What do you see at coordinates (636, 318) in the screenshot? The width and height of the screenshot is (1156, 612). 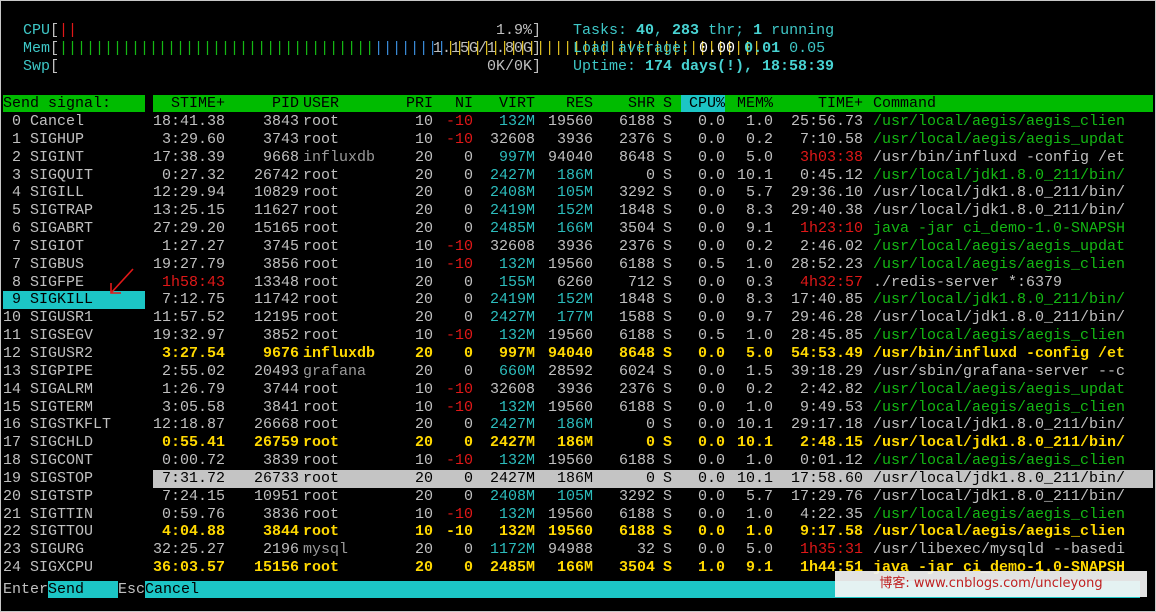 I see `process-cell-shr: 1588` at bounding box center [636, 318].